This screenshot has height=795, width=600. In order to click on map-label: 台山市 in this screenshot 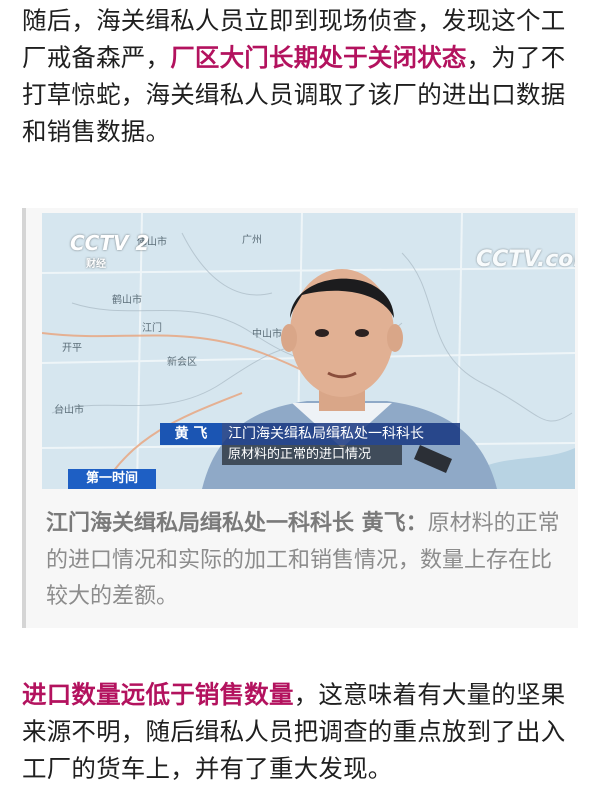, I will do `click(69, 409)`.